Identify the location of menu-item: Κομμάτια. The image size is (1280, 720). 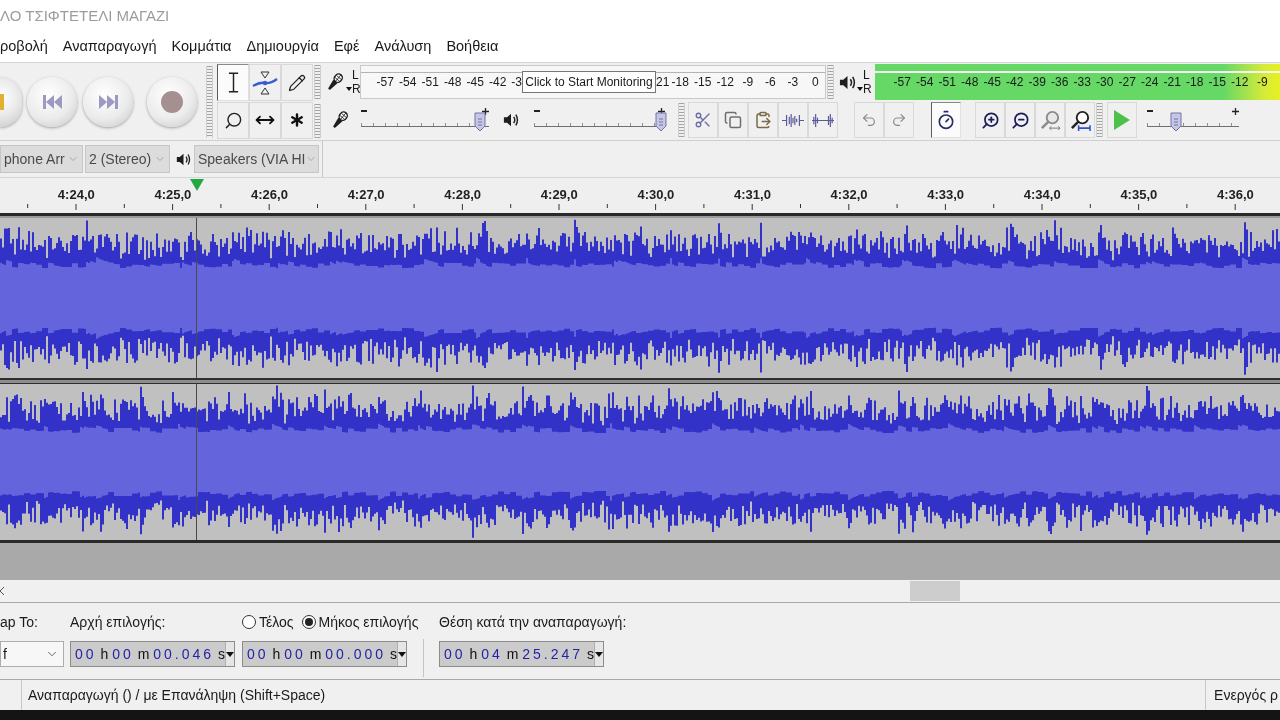
(201, 46).